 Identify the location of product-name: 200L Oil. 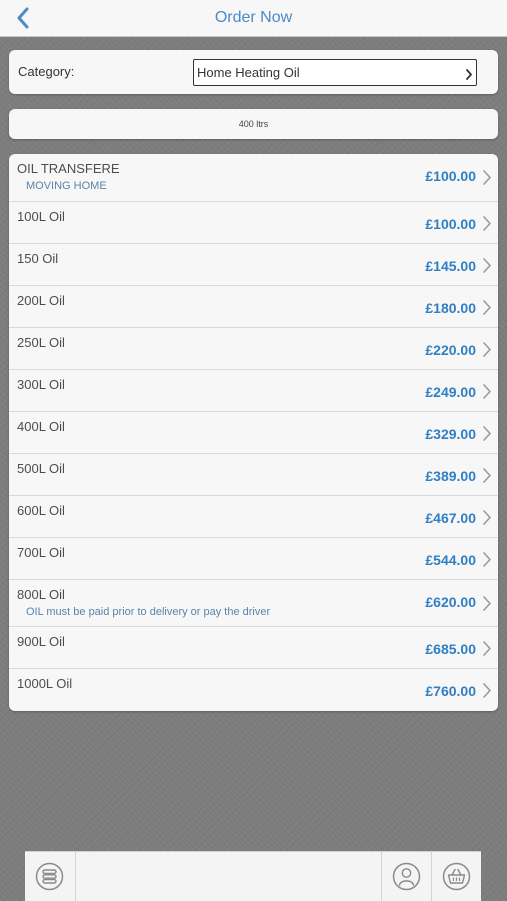
(41, 300).